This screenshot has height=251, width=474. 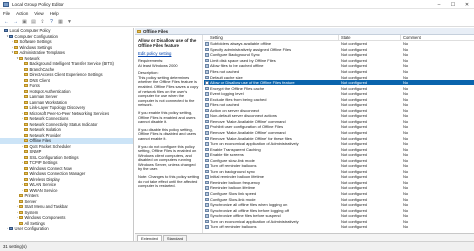 What do you see at coordinates (241, 44) in the screenshot?
I see `setting-name: Subfolders always available offline` at bounding box center [241, 44].